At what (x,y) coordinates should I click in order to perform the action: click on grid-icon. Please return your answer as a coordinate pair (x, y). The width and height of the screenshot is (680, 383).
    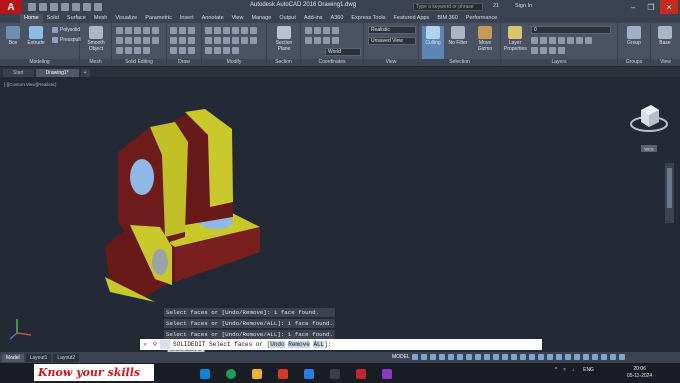
    Looking at the image, I should click on (415, 357).